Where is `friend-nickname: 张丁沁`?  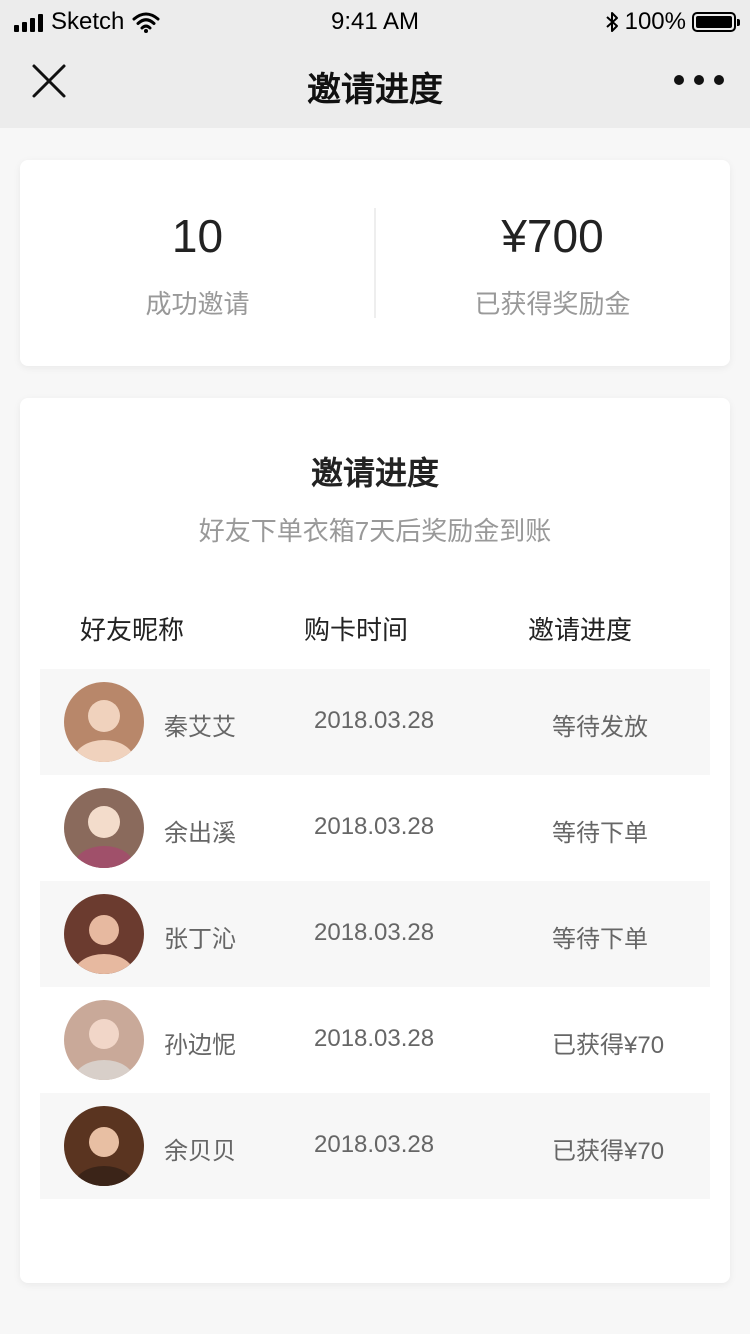
friend-nickname: 张丁沁 is located at coordinates (200, 939).